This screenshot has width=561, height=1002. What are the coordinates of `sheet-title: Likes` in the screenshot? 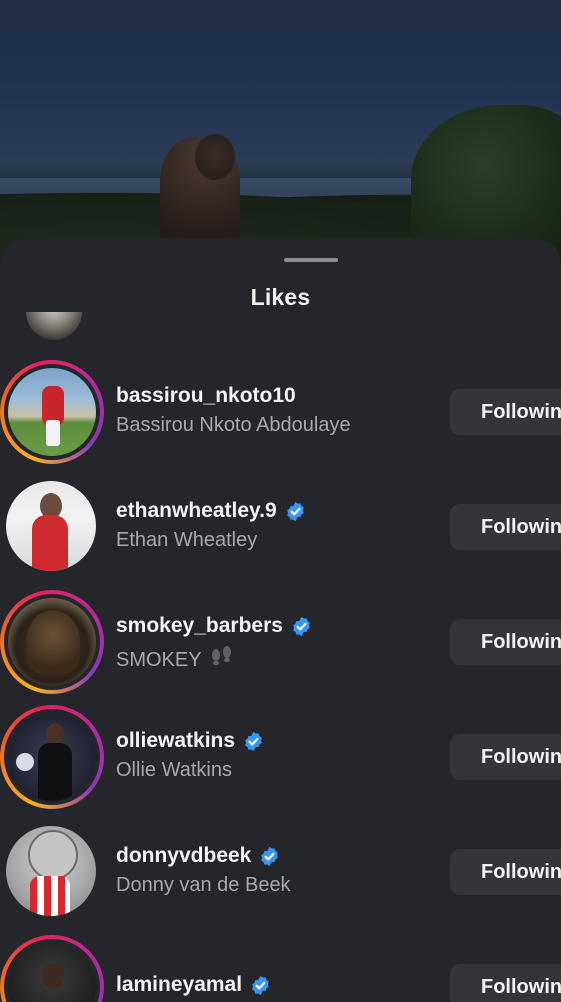 It's located at (280, 297).